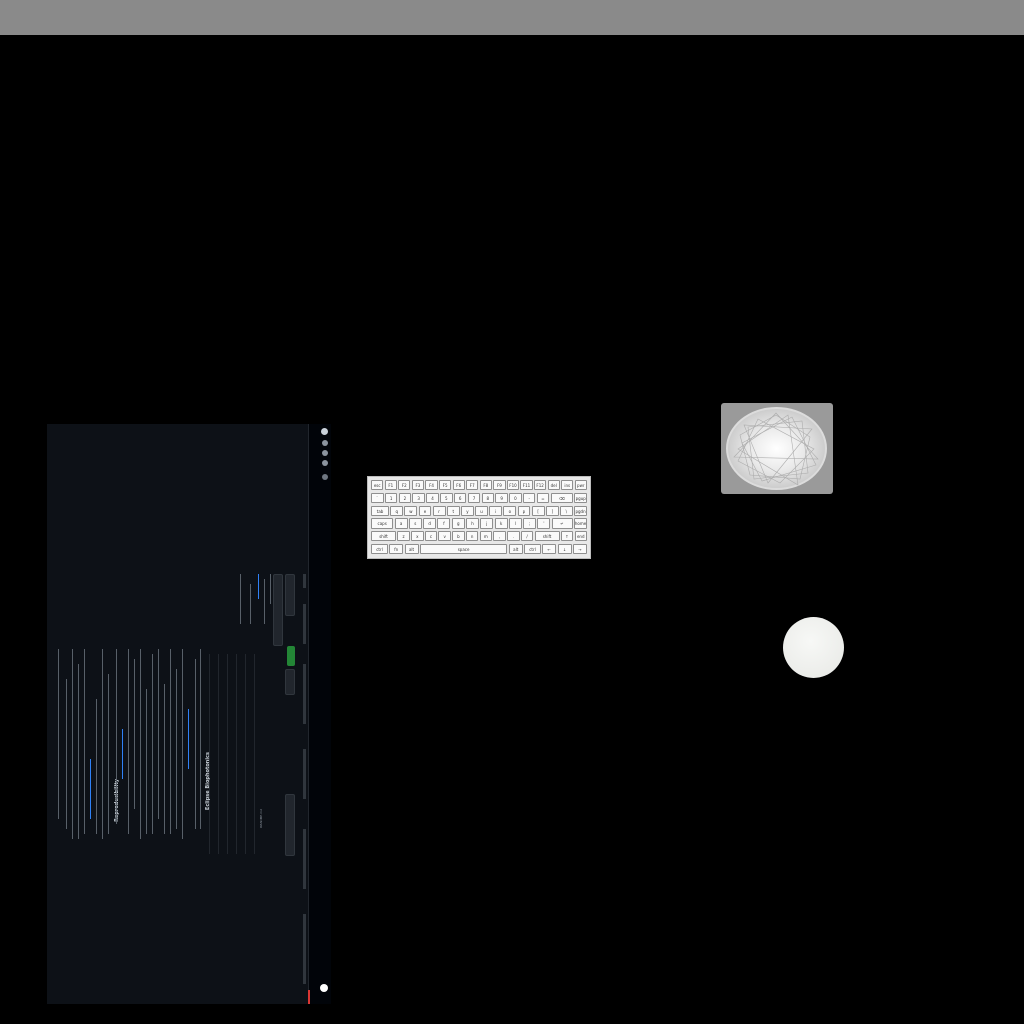 The width and height of the screenshot is (1024, 1024). What do you see at coordinates (501, 523) in the screenshot?
I see `key-3-8: k` at bounding box center [501, 523].